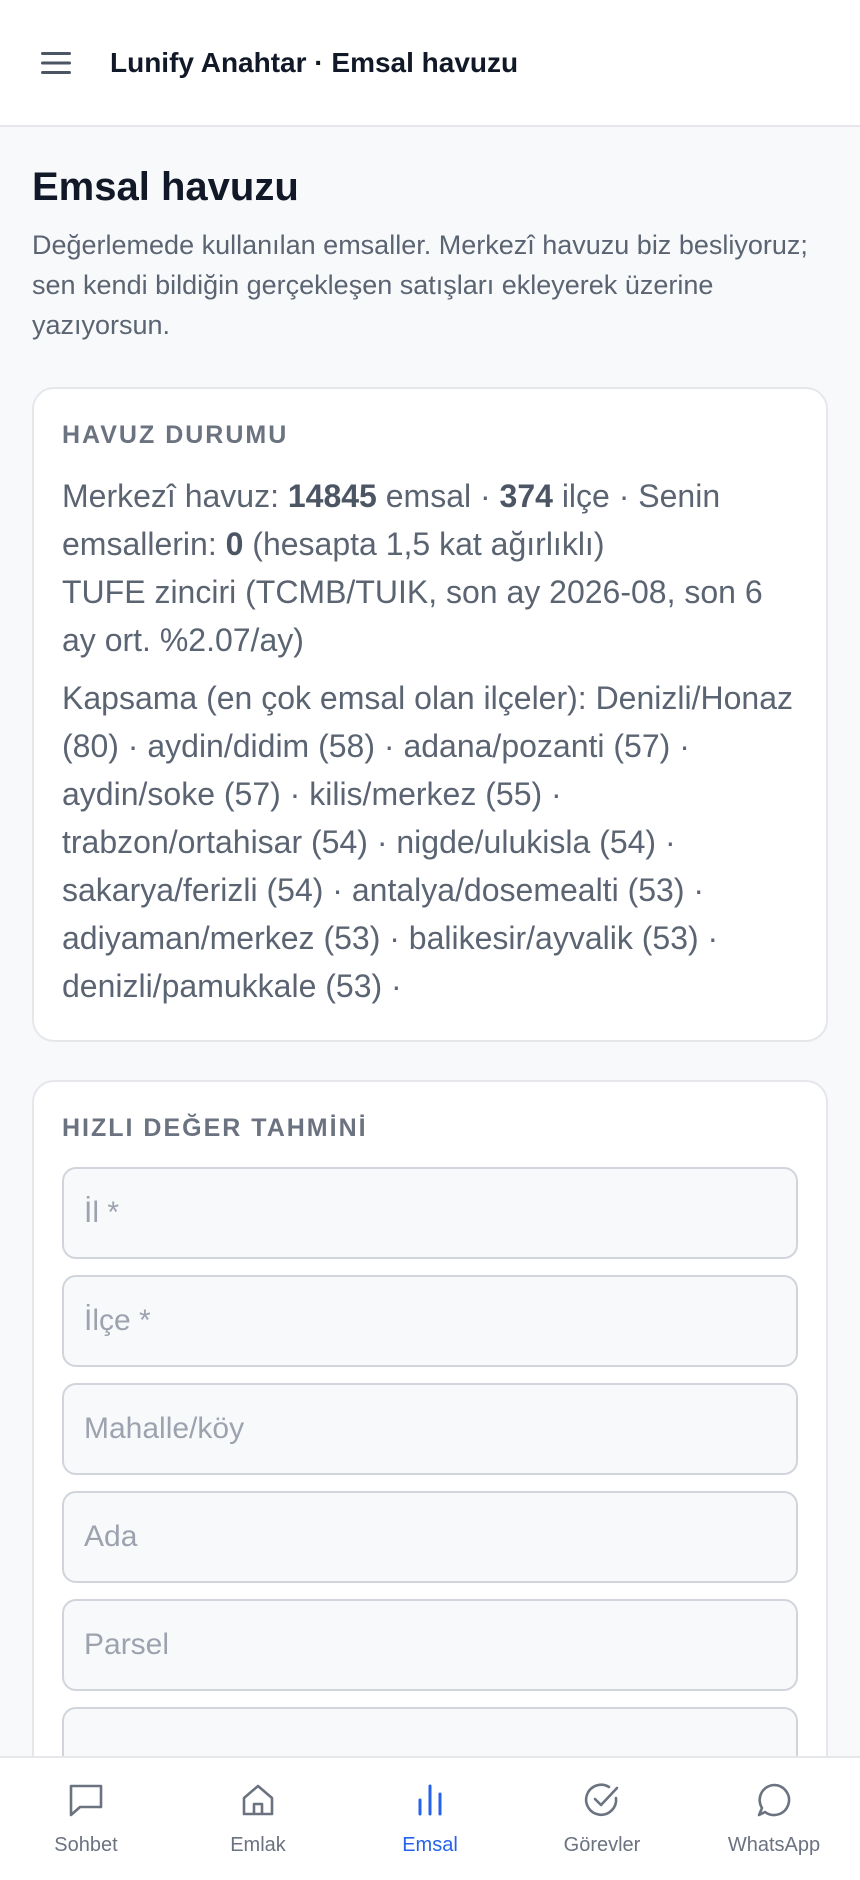 Image resolution: width=860 pixels, height=1880 pixels. Describe the element at coordinates (314, 62) in the screenshot. I see `app-title: Lunify Anahtar · Emsal havuzu` at that location.